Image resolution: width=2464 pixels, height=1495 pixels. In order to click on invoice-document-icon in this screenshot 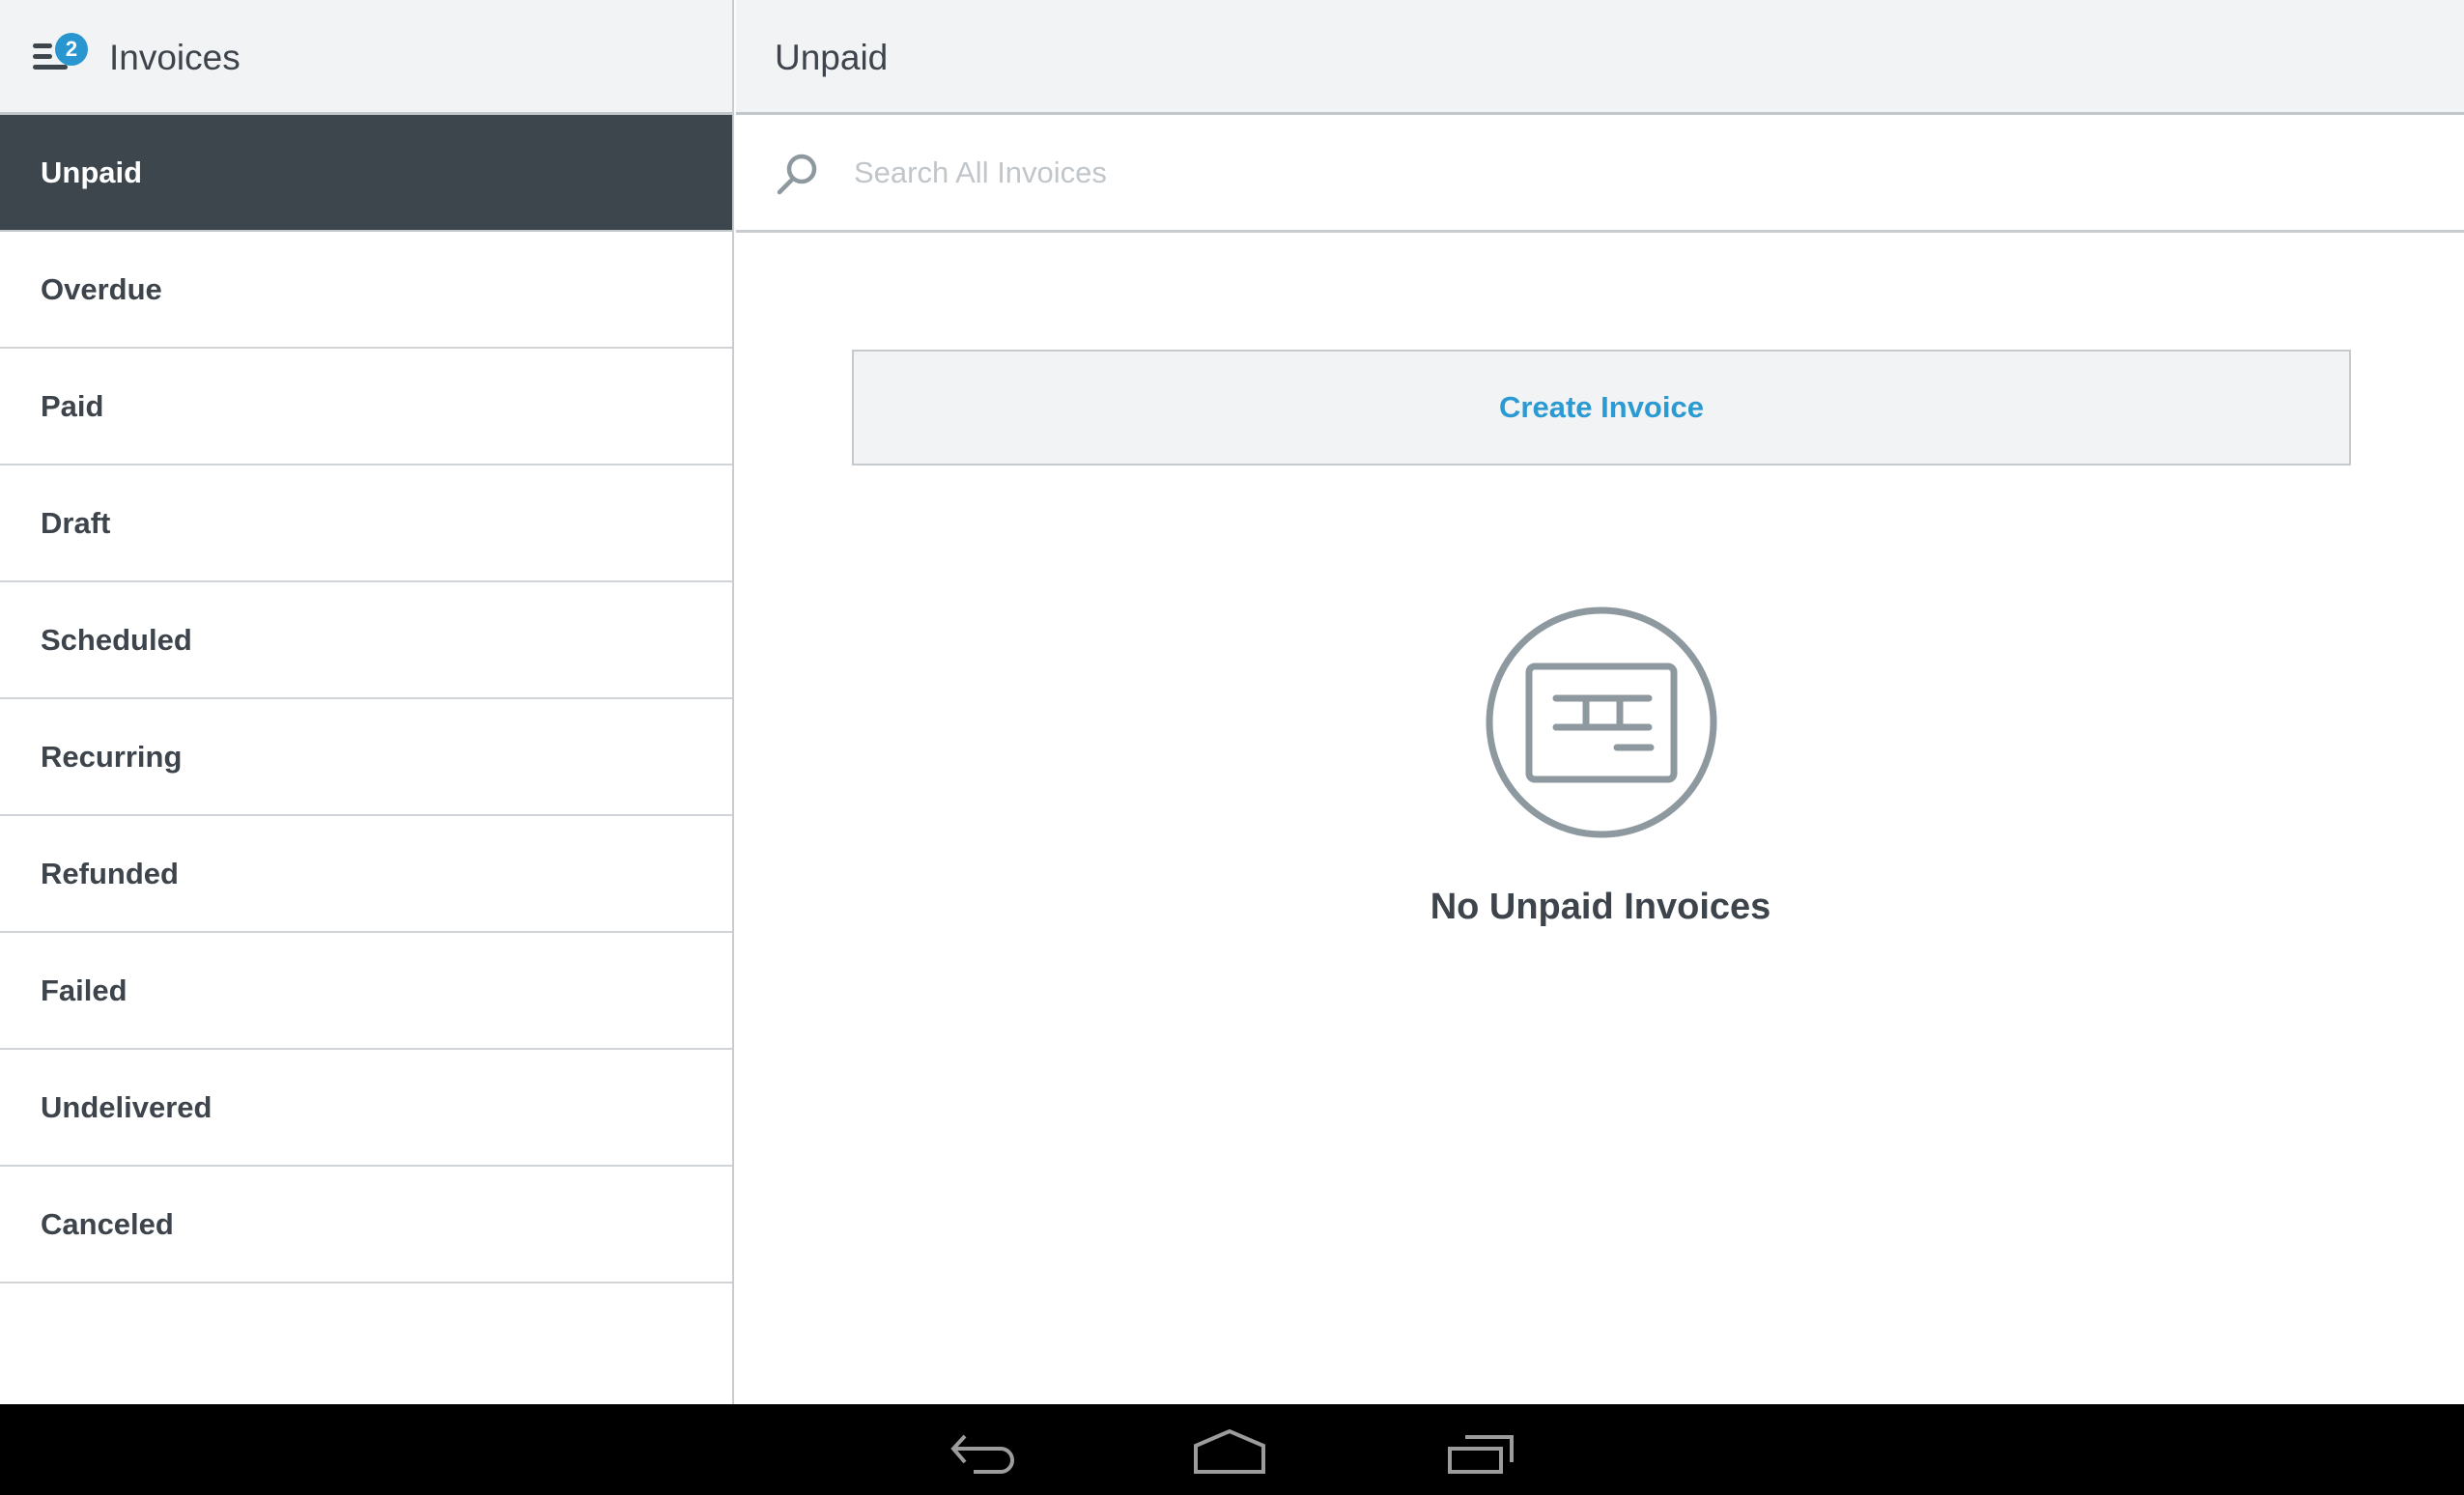, I will do `click(1601, 722)`.